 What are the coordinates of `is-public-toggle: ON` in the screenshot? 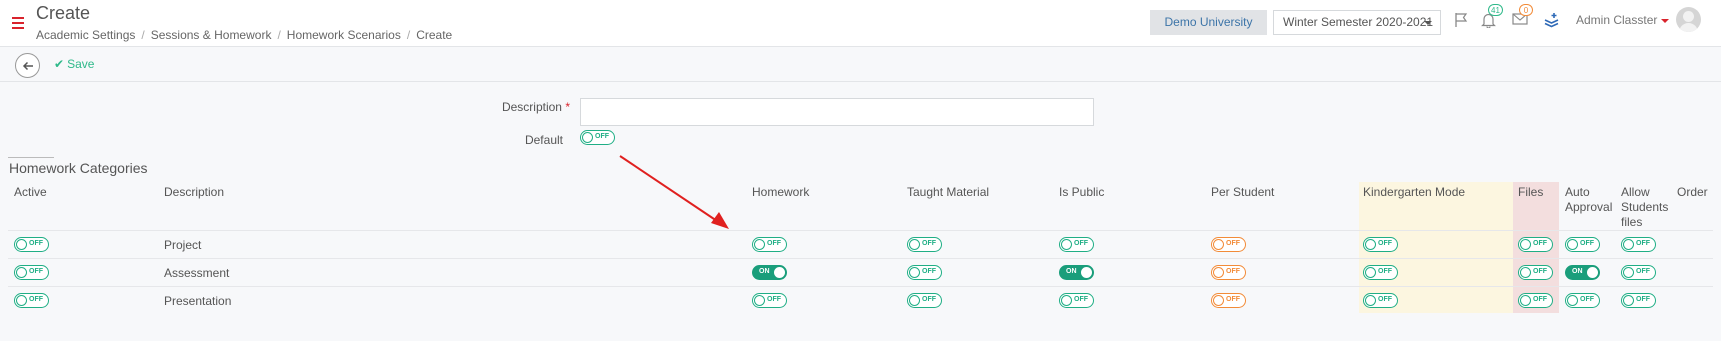 It's located at (1076, 272).